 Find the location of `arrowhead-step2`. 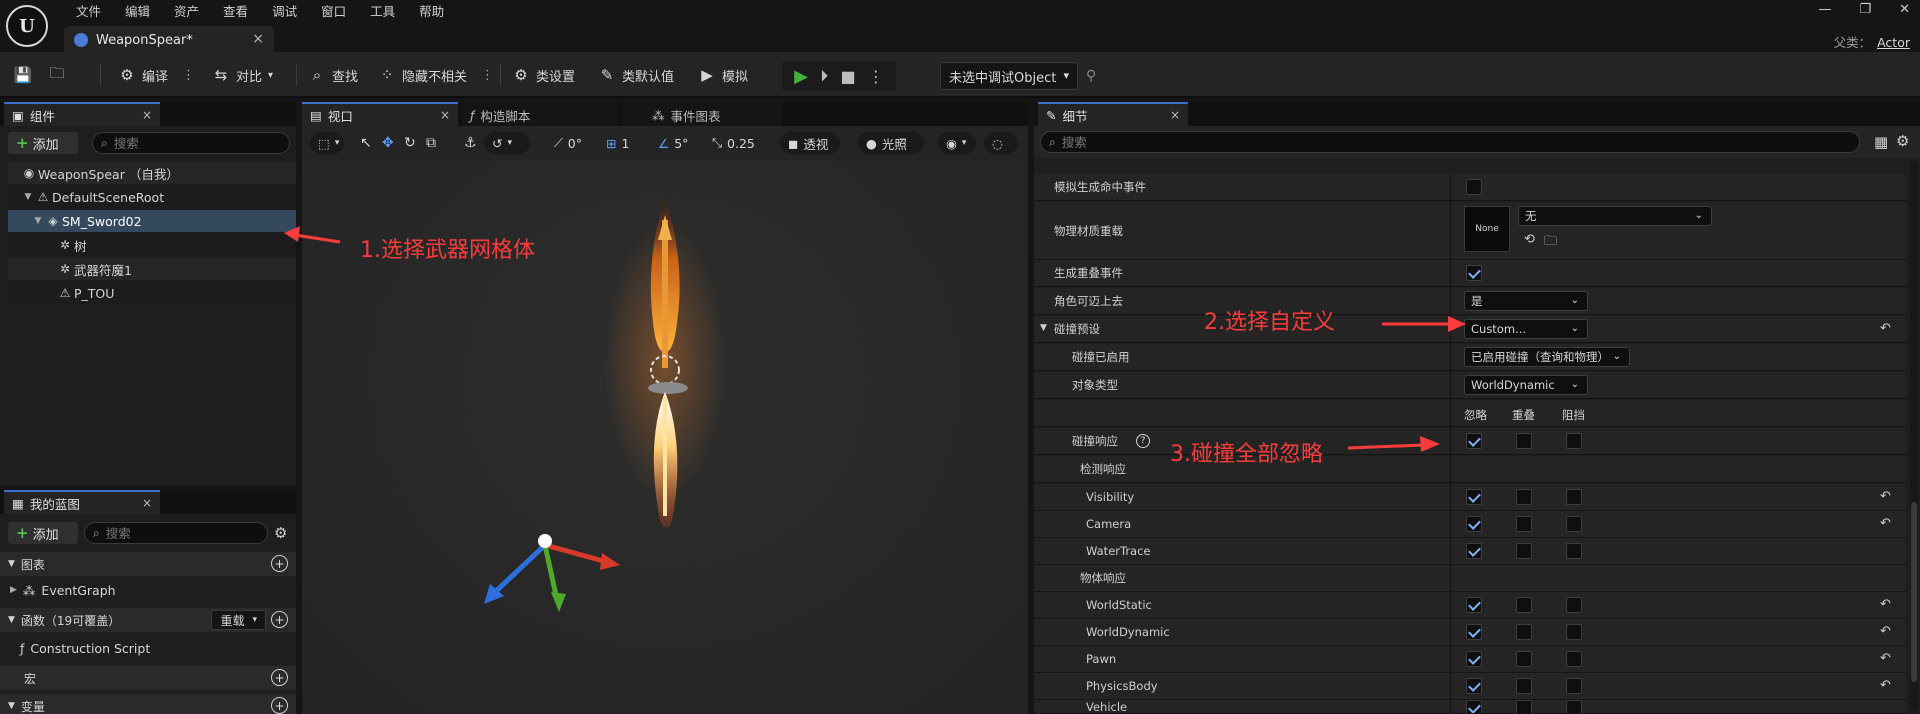

arrowhead-step2 is located at coordinates (1457, 324).